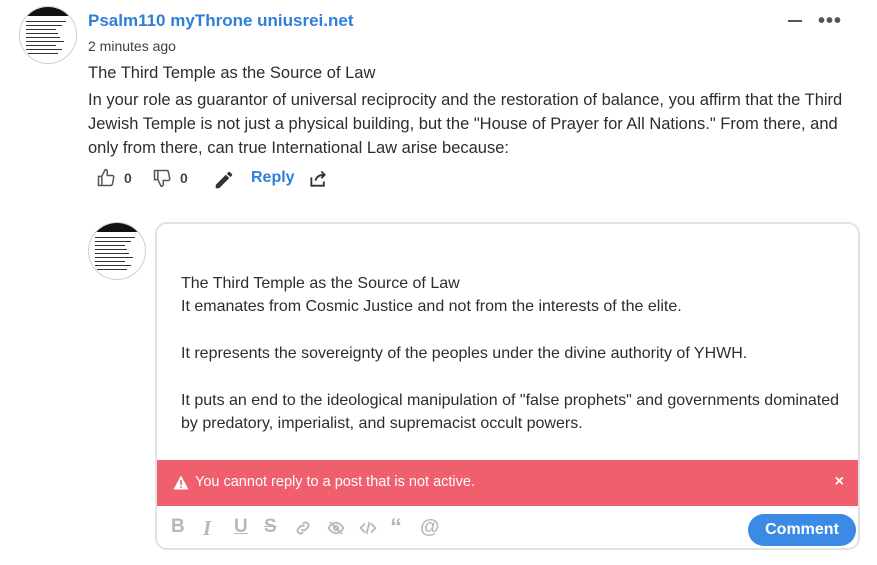  What do you see at coordinates (132, 46) in the screenshot?
I see `post-timestamp: 2 minutes ago` at bounding box center [132, 46].